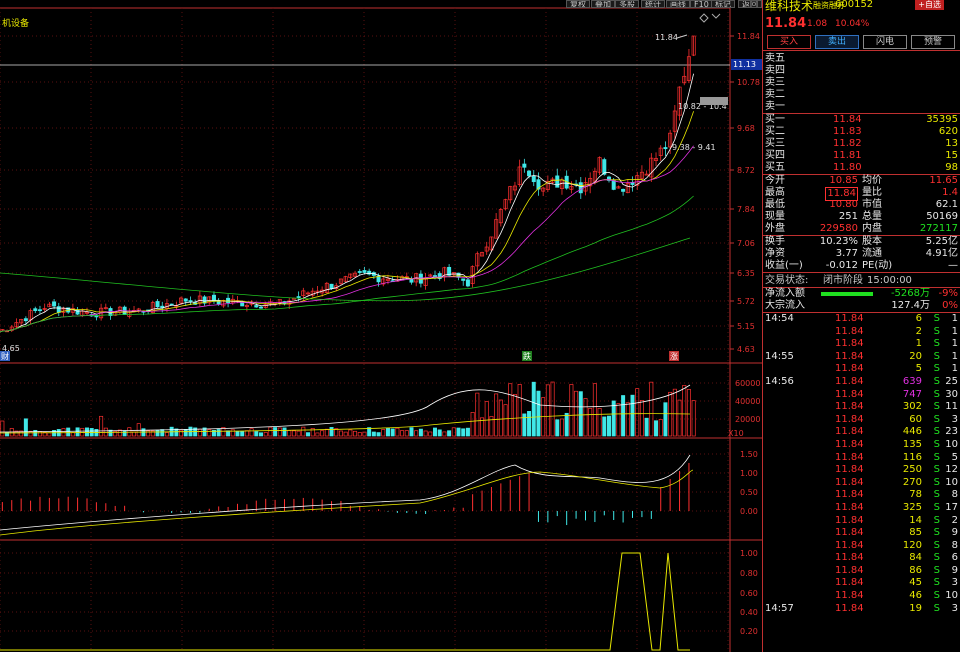 The width and height of the screenshot is (960, 652). Describe the element at coordinates (843, 204) in the screenshot. I see `stat-value: 10.80` at that location.